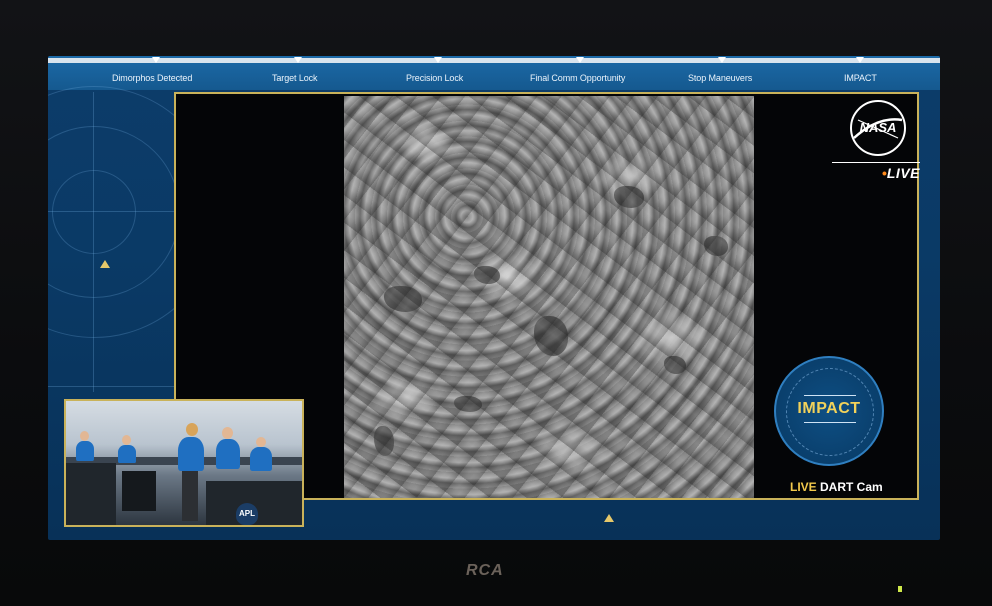 This screenshot has height=606, width=992. Describe the element at coordinates (900, 589) in the screenshot. I see `power-led-icon` at that location.